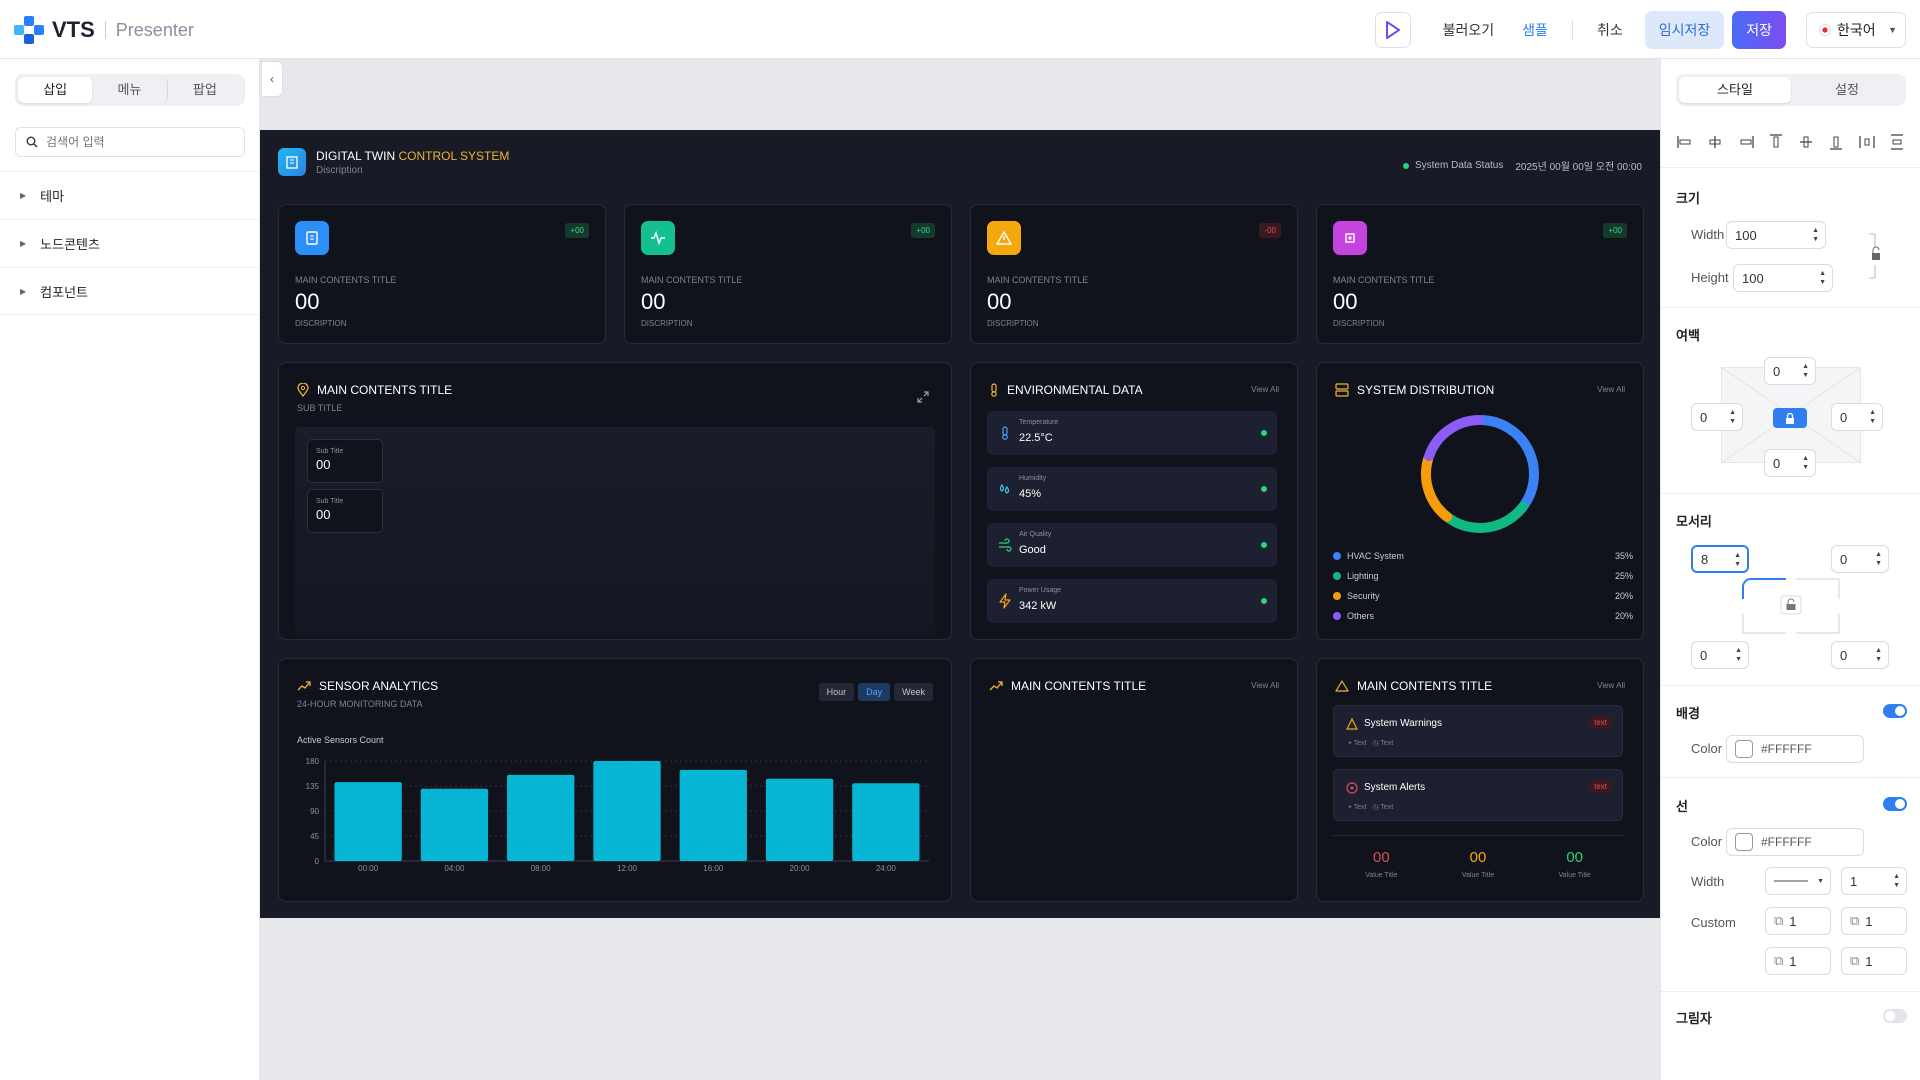 The width and height of the screenshot is (1920, 1080). Describe the element at coordinates (1897, 142) in the screenshot. I see `distribute-v-icon` at that location.